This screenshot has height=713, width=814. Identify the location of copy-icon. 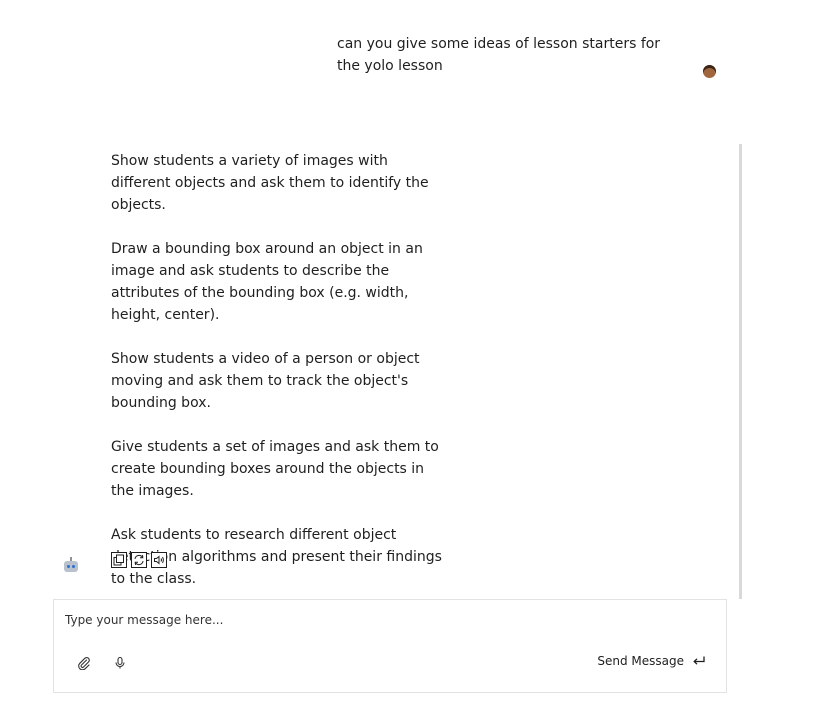
(119, 560).